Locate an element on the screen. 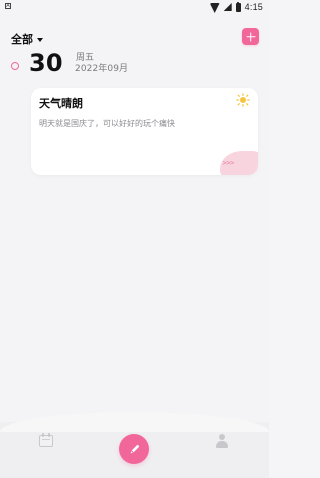 This screenshot has width=320, height=478. status-bar: A 4:15 is located at coordinates (134, 7).